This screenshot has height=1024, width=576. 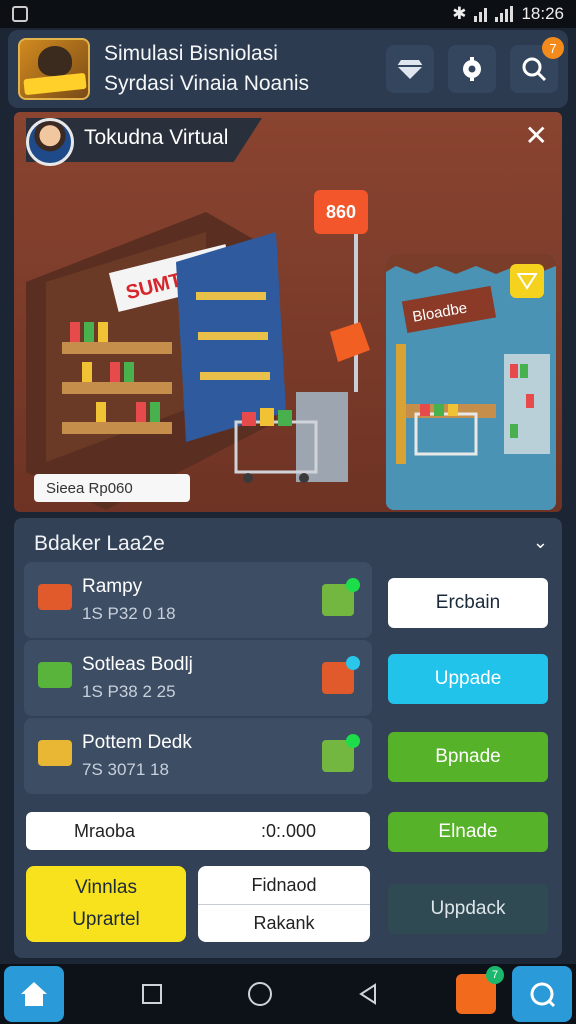 I want to click on settings-button, so click(x=472, y=69).